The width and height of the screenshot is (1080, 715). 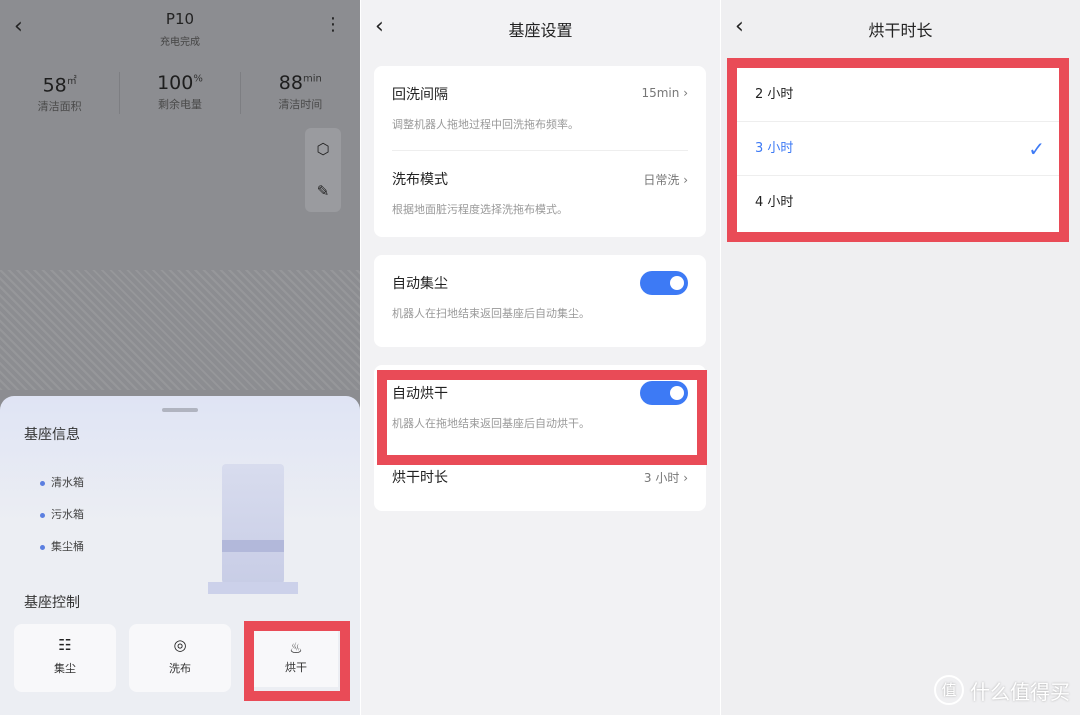 I want to click on stat-value: 88, so click(x=290, y=83).